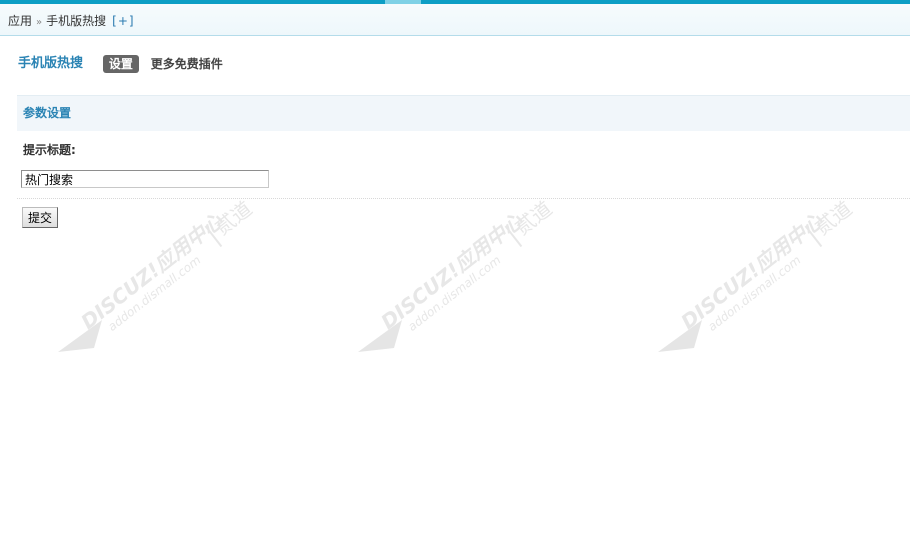 The image size is (910, 553). I want to click on plugin-title: 手机版热搜, so click(51, 63).